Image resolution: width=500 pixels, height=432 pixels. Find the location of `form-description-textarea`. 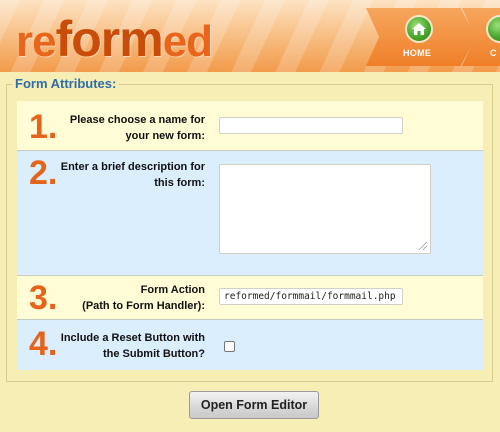

form-description-textarea is located at coordinates (325, 209).